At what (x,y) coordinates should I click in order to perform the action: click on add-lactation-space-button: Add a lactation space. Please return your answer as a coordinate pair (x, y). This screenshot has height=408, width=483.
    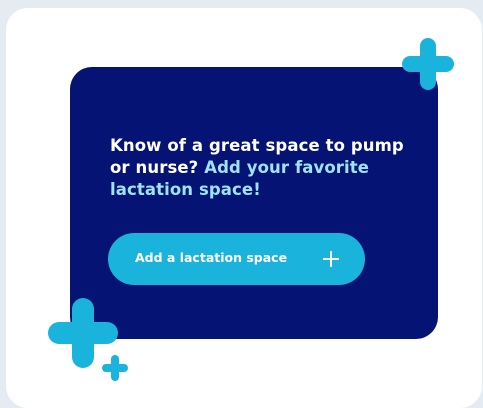
    Looking at the image, I should click on (236, 259).